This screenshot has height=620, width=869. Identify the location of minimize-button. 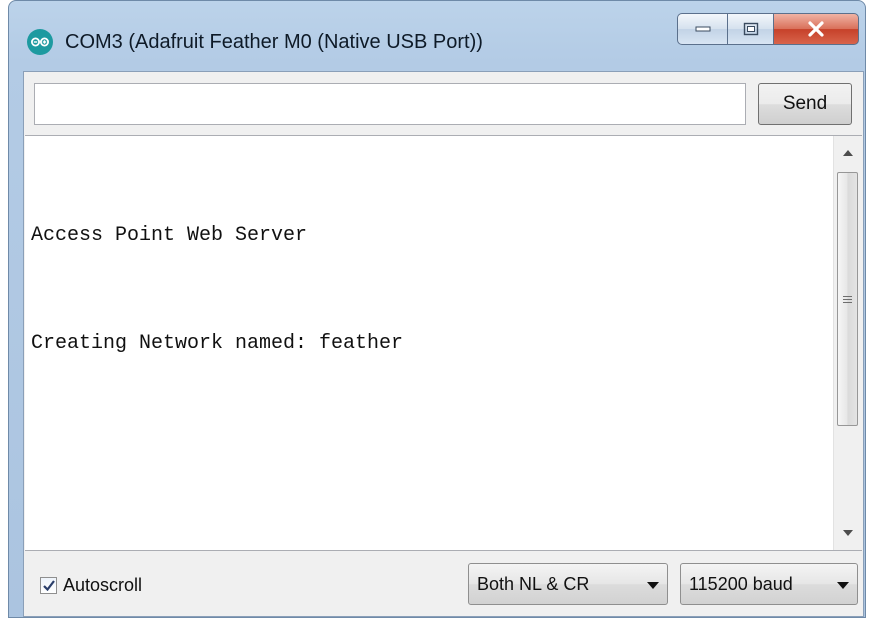
(702, 29).